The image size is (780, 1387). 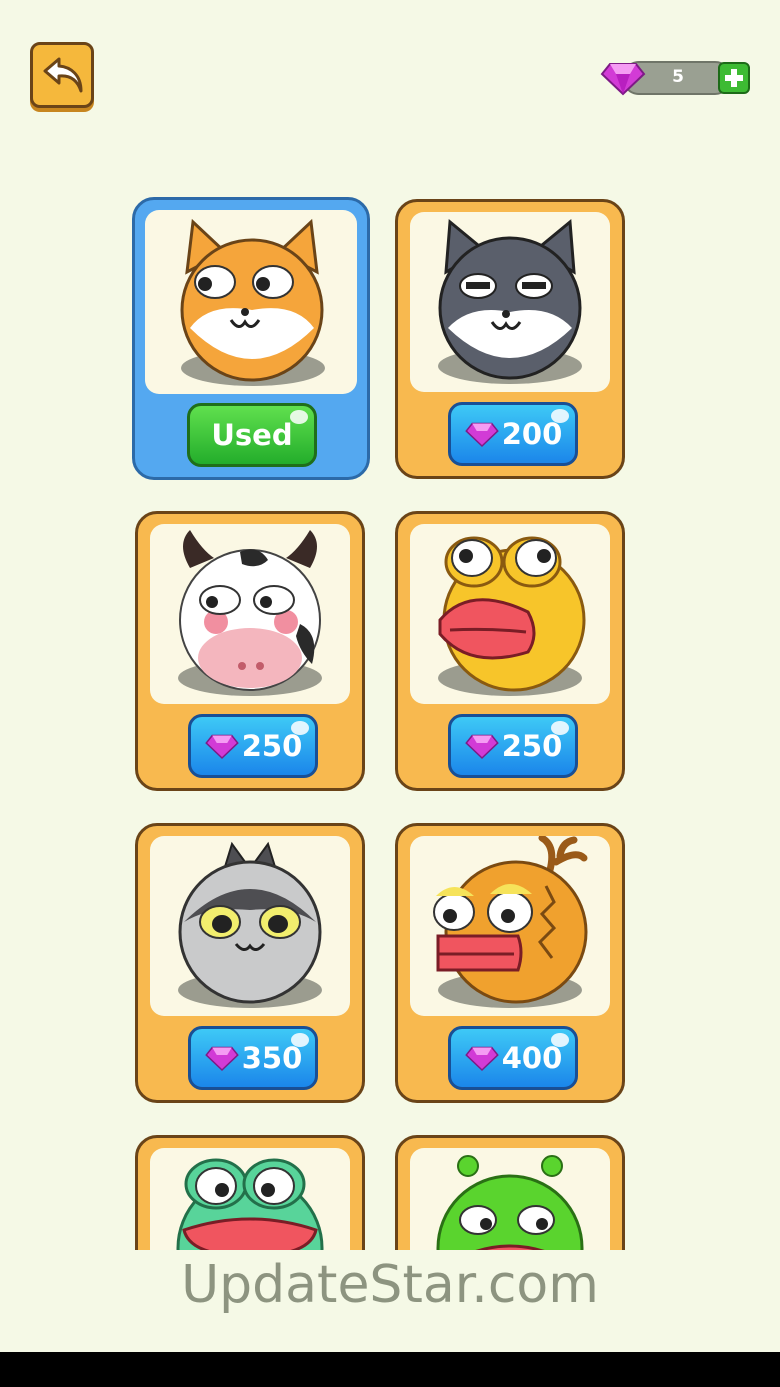 I want to click on skin-card-duck: 250, so click(x=510, y=651).